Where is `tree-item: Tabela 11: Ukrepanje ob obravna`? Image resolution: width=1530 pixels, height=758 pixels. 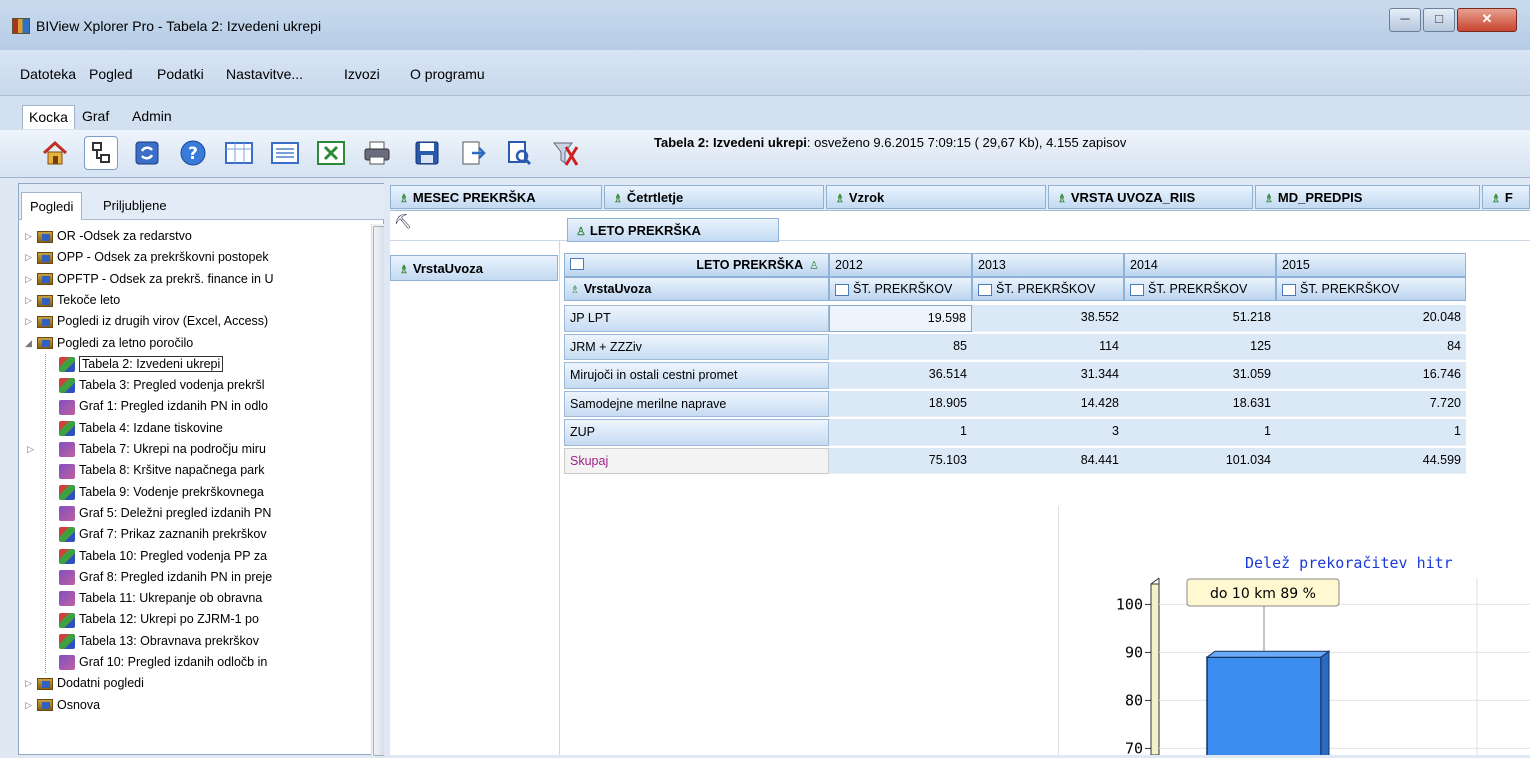 tree-item: Tabela 11: Ukrepanje ob obravna is located at coordinates (154, 598).